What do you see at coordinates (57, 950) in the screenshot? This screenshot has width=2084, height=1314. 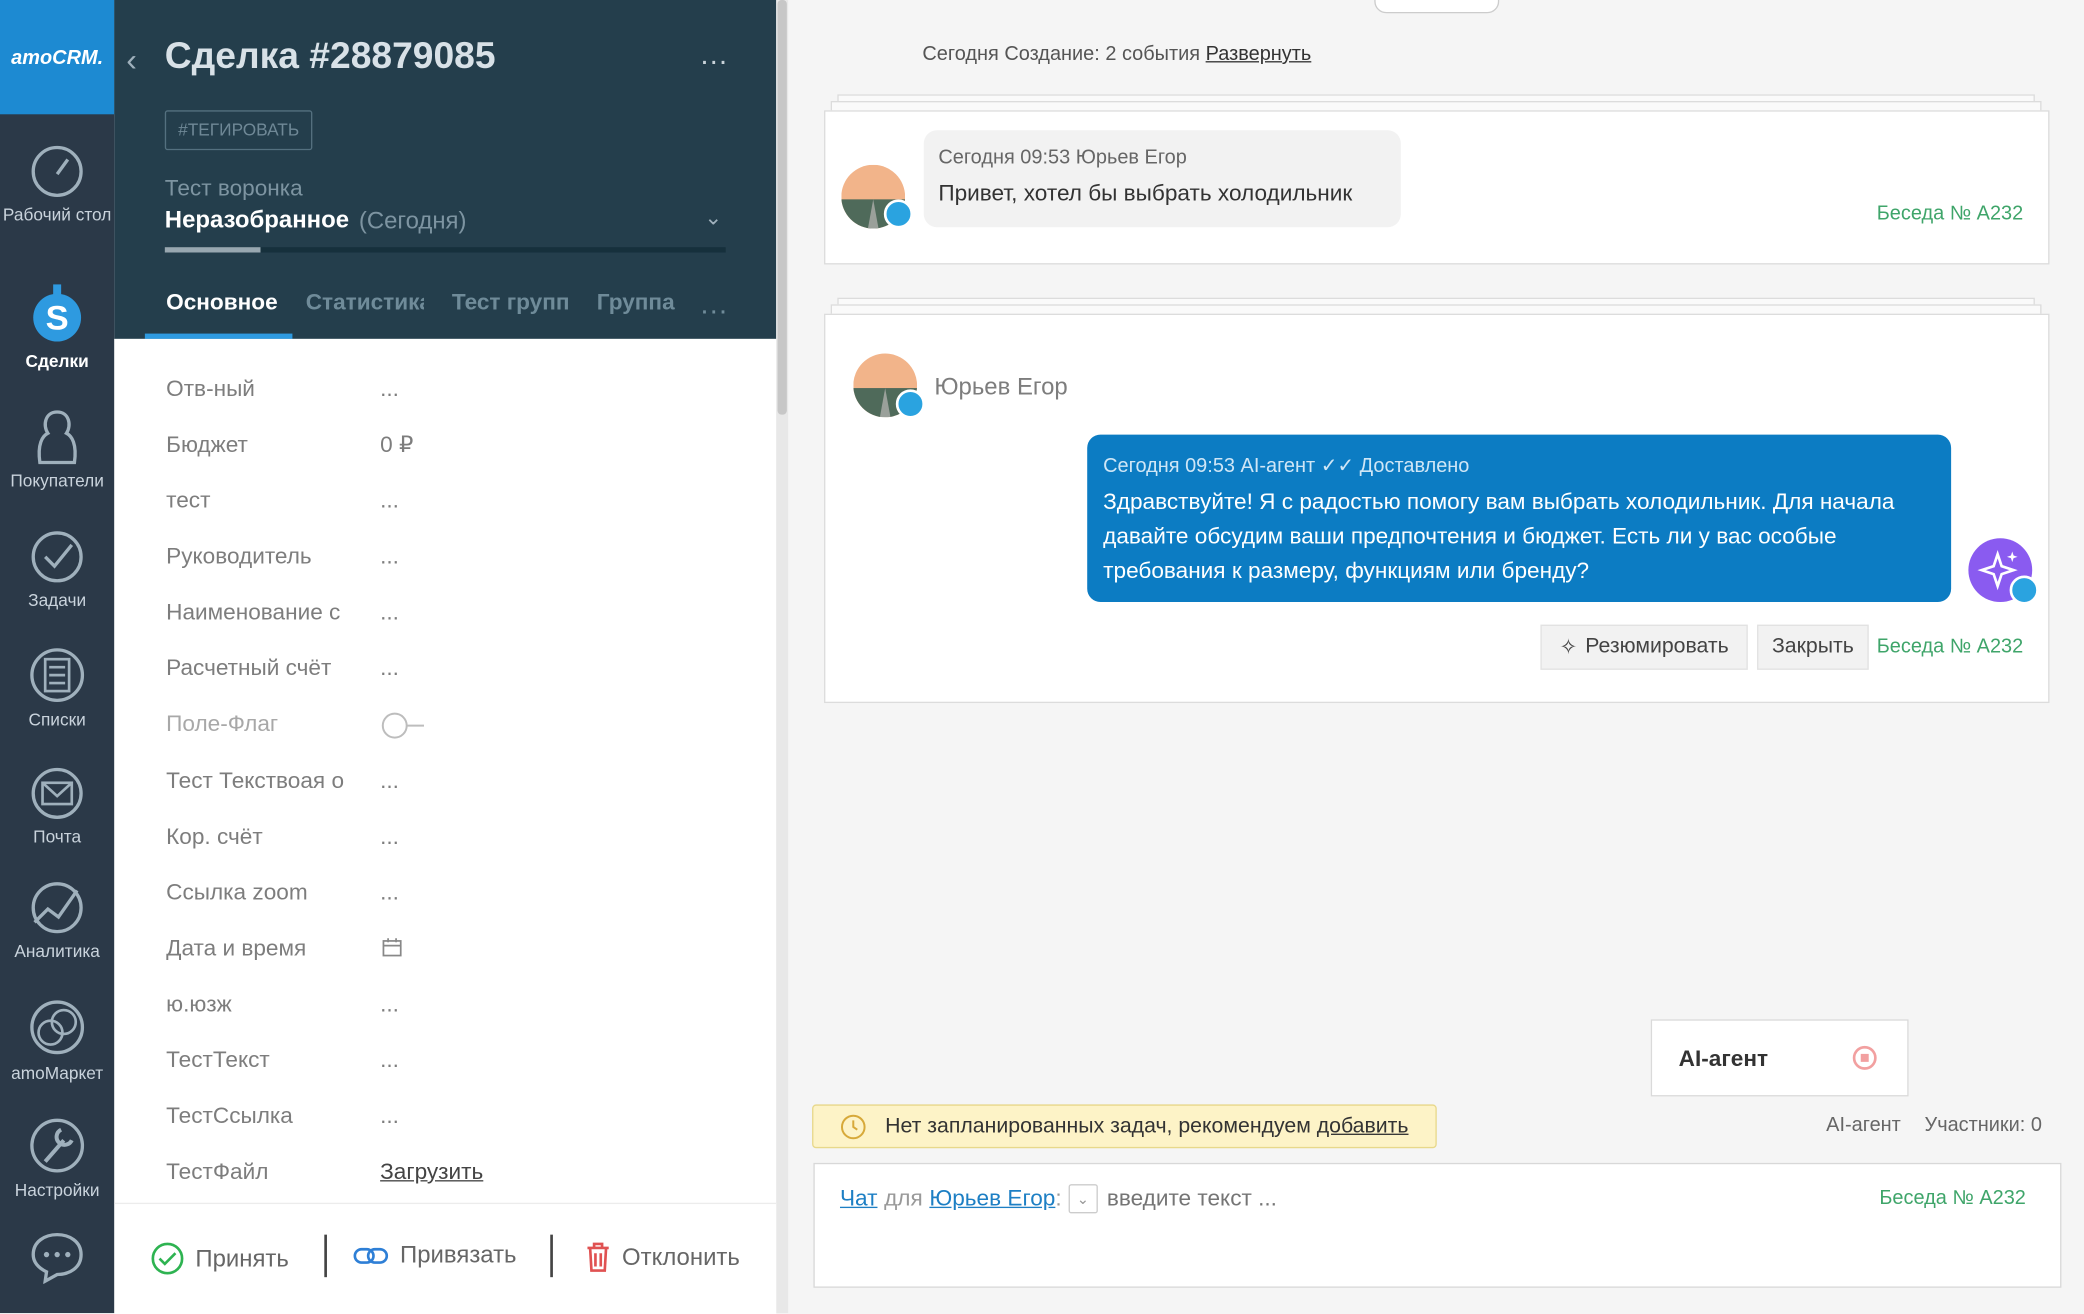 I see `nav-label-analytics: Аналитика` at bounding box center [57, 950].